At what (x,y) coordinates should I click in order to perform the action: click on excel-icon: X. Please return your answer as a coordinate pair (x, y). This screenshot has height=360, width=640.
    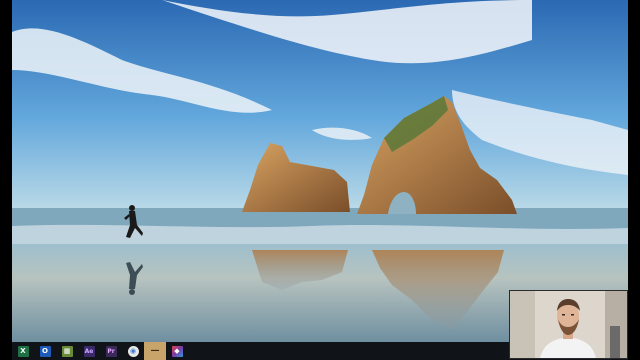
    Looking at the image, I should click on (23, 351).